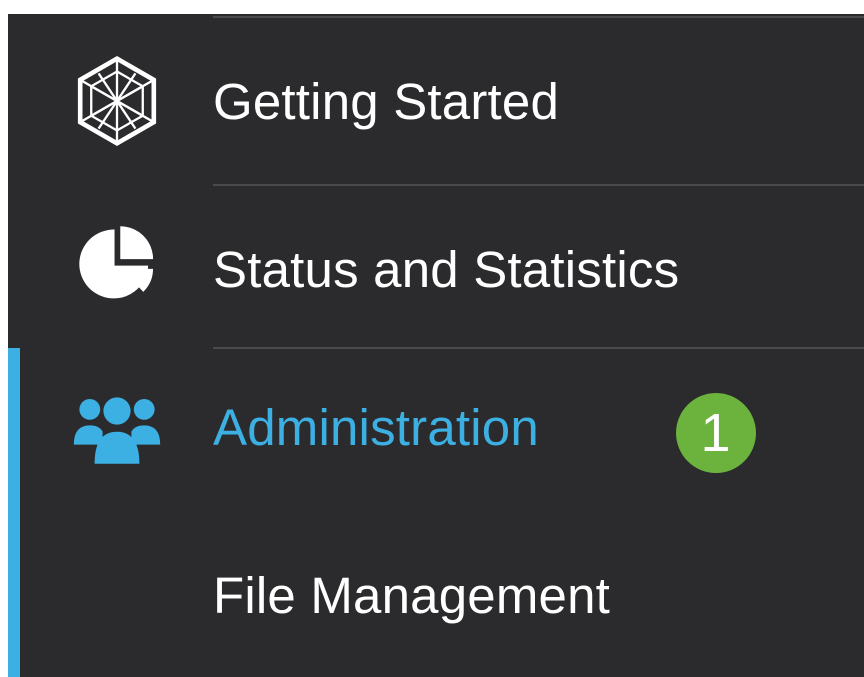 The width and height of the screenshot is (864, 677). What do you see at coordinates (432, 7) in the screenshot?
I see `top-page-strip` at bounding box center [432, 7].